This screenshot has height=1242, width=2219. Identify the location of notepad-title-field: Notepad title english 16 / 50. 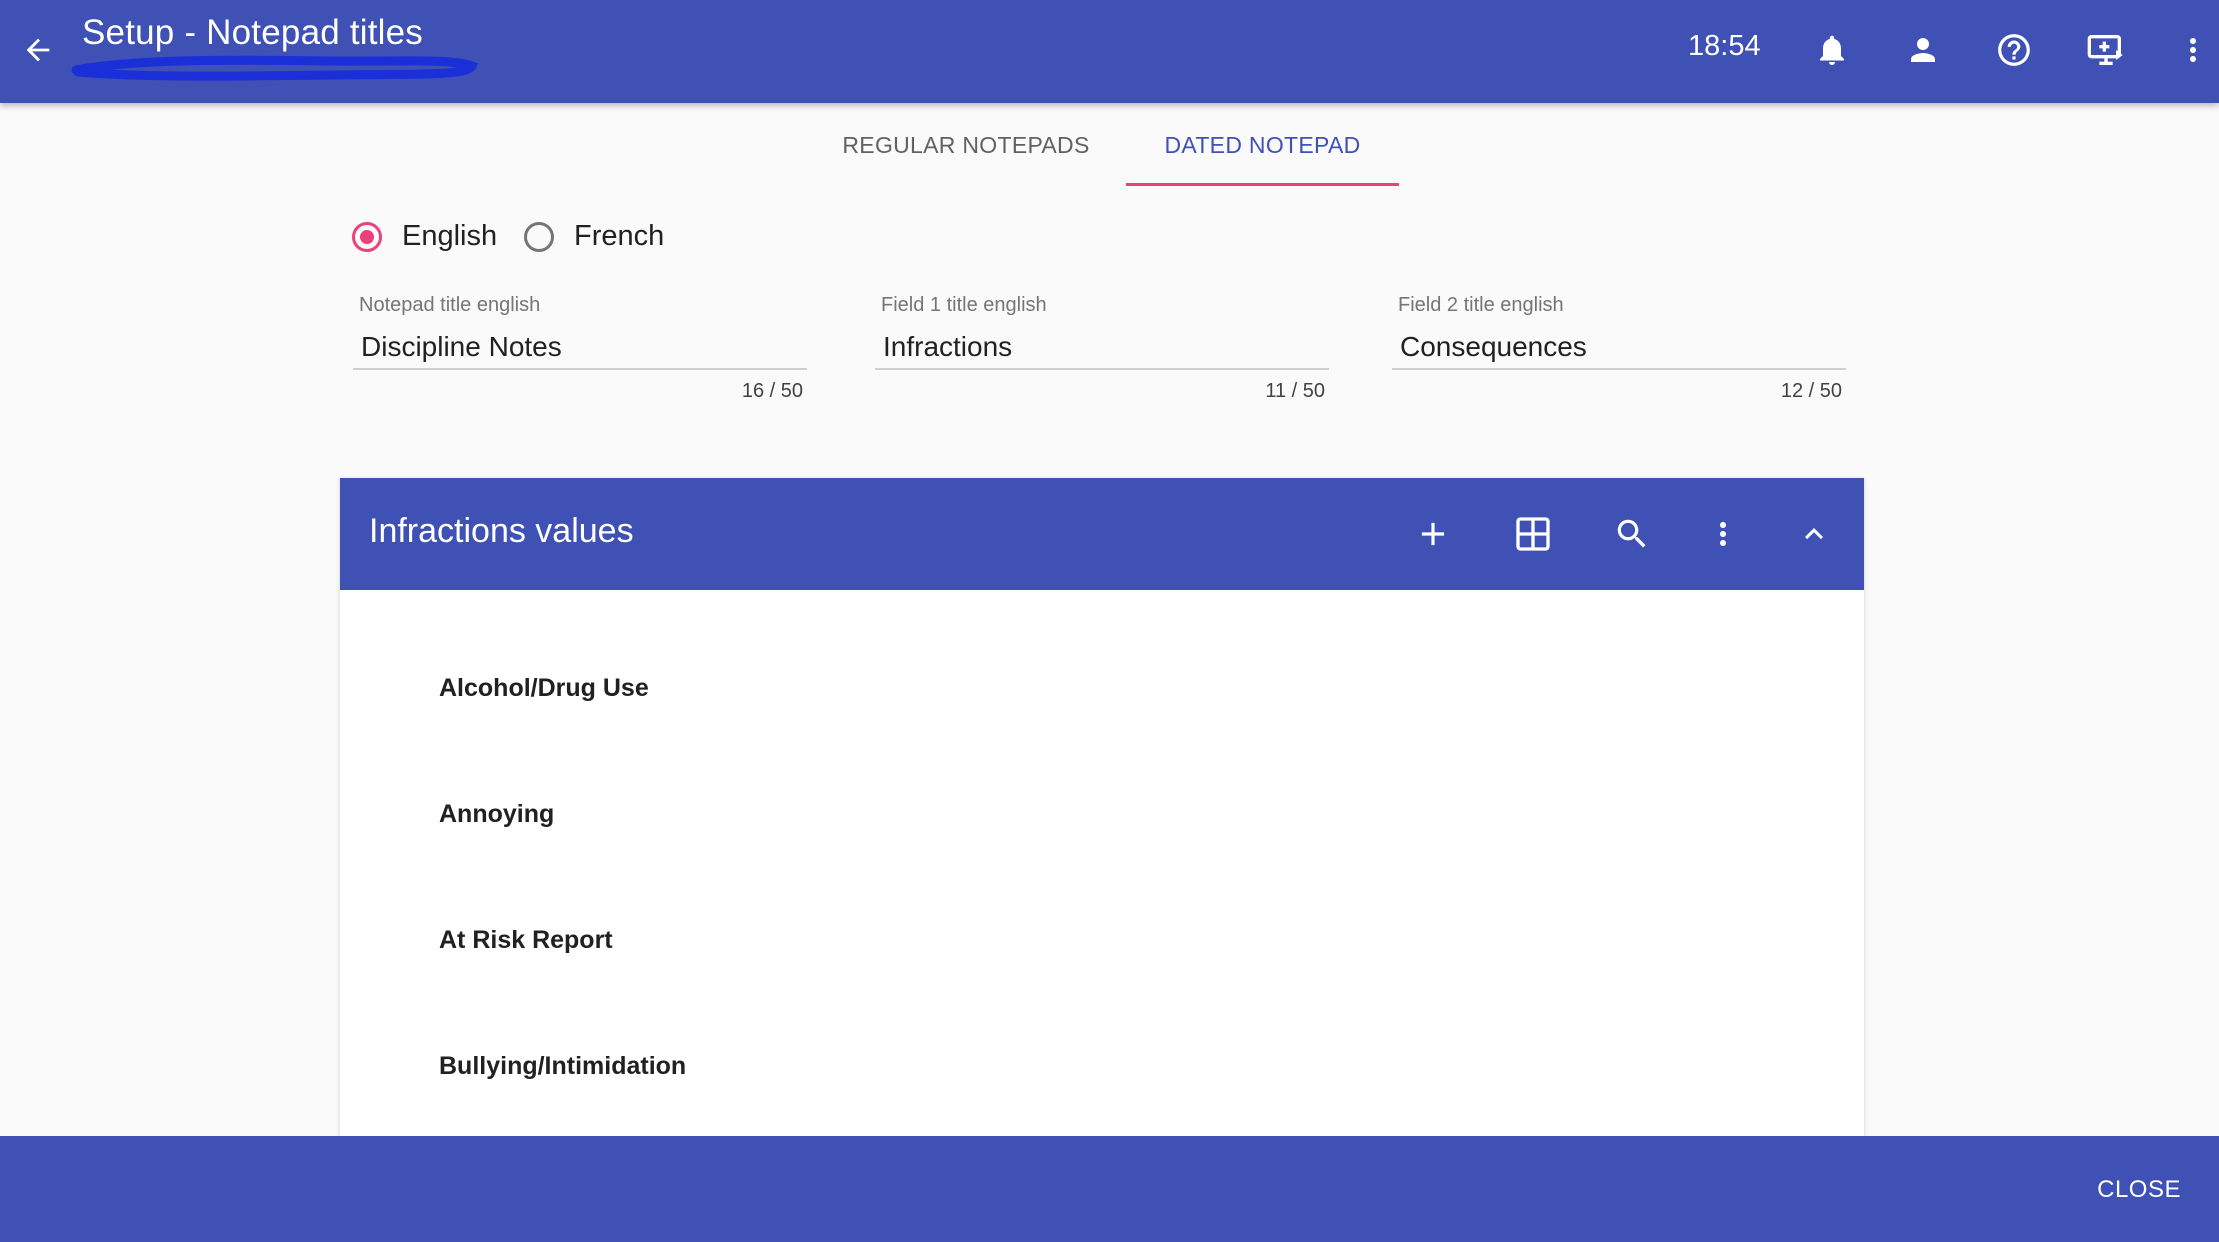
(580, 352).